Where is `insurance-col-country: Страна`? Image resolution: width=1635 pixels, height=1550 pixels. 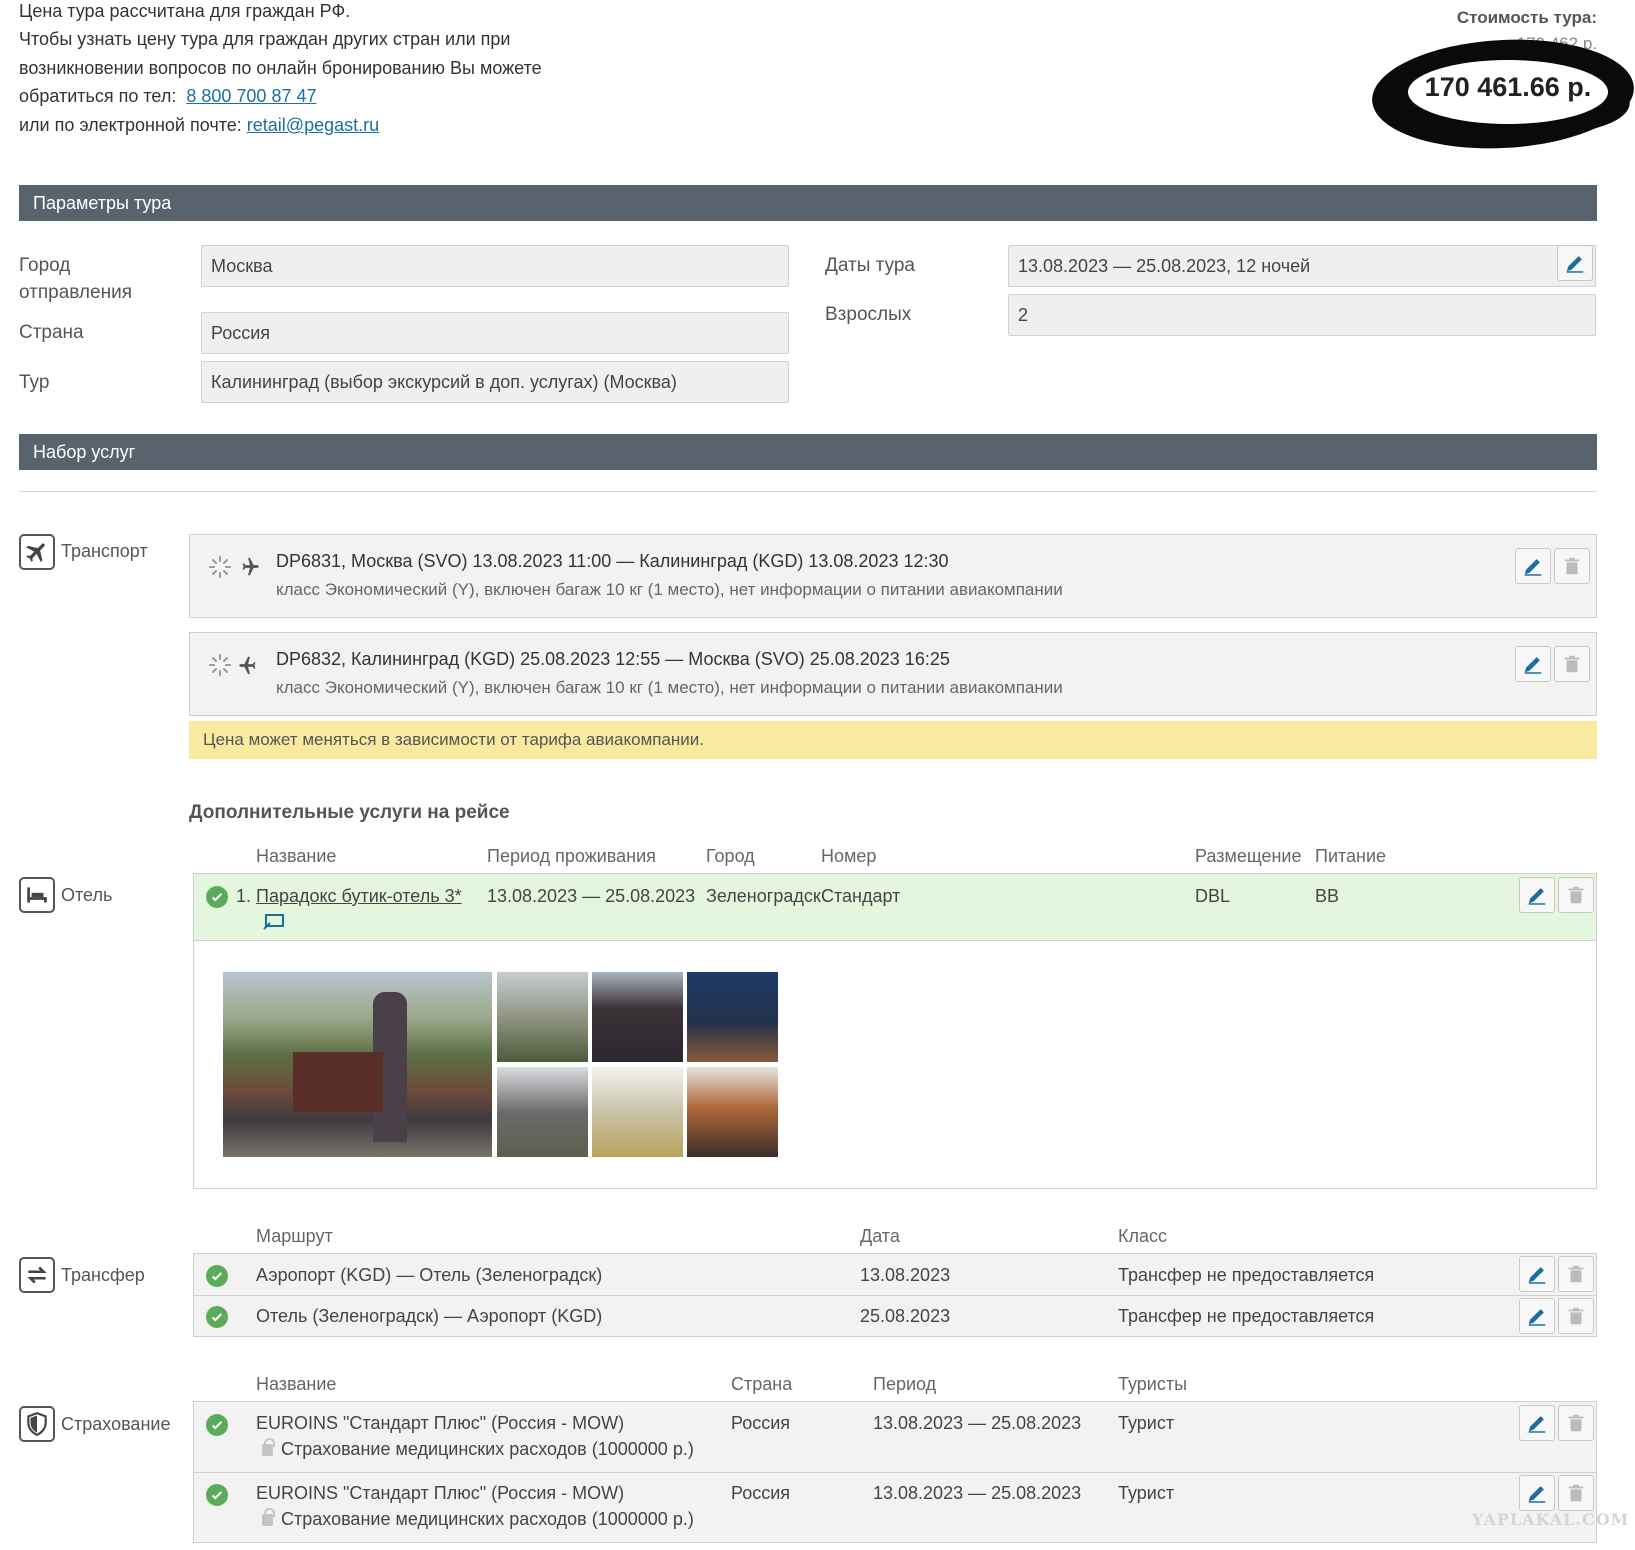
insurance-col-country: Страна is located at coordinates (762, 1384).